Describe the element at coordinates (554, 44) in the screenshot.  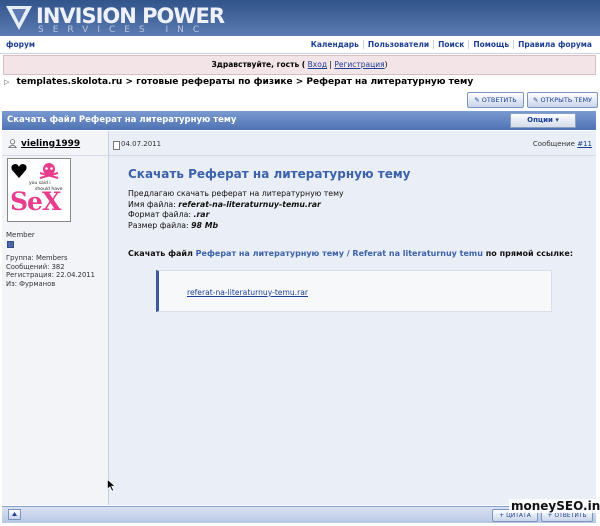
I see `nav-link-rules: Правила форума` at that location.